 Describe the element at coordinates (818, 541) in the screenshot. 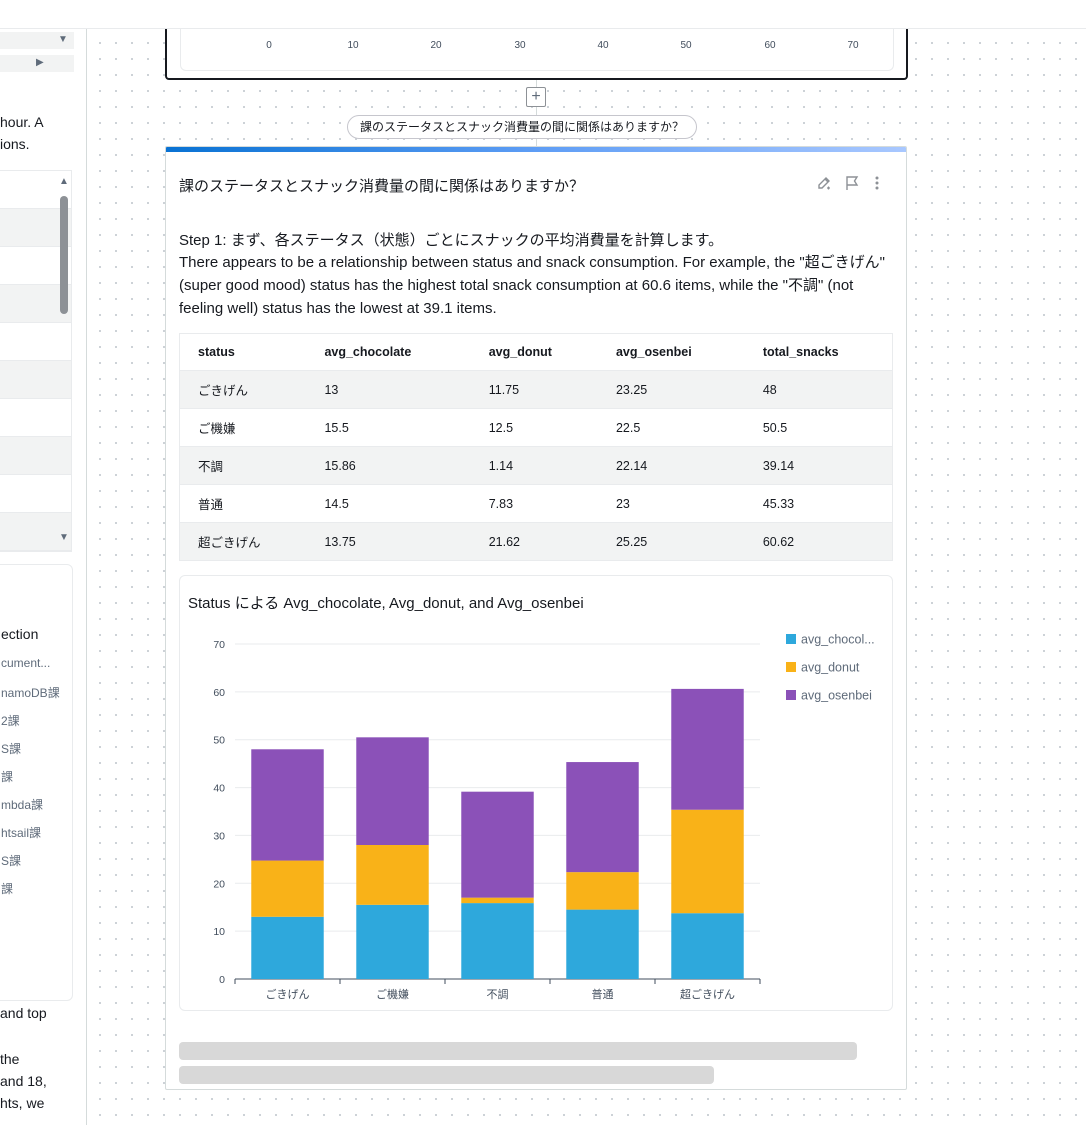

I see `table-cell: 60.62` at that location.